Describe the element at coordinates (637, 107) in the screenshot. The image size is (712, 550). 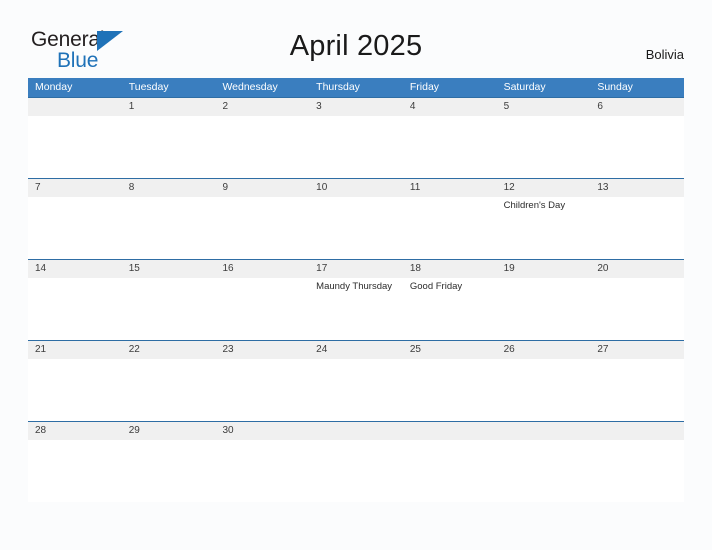
I see `day-number: 6` at that location.